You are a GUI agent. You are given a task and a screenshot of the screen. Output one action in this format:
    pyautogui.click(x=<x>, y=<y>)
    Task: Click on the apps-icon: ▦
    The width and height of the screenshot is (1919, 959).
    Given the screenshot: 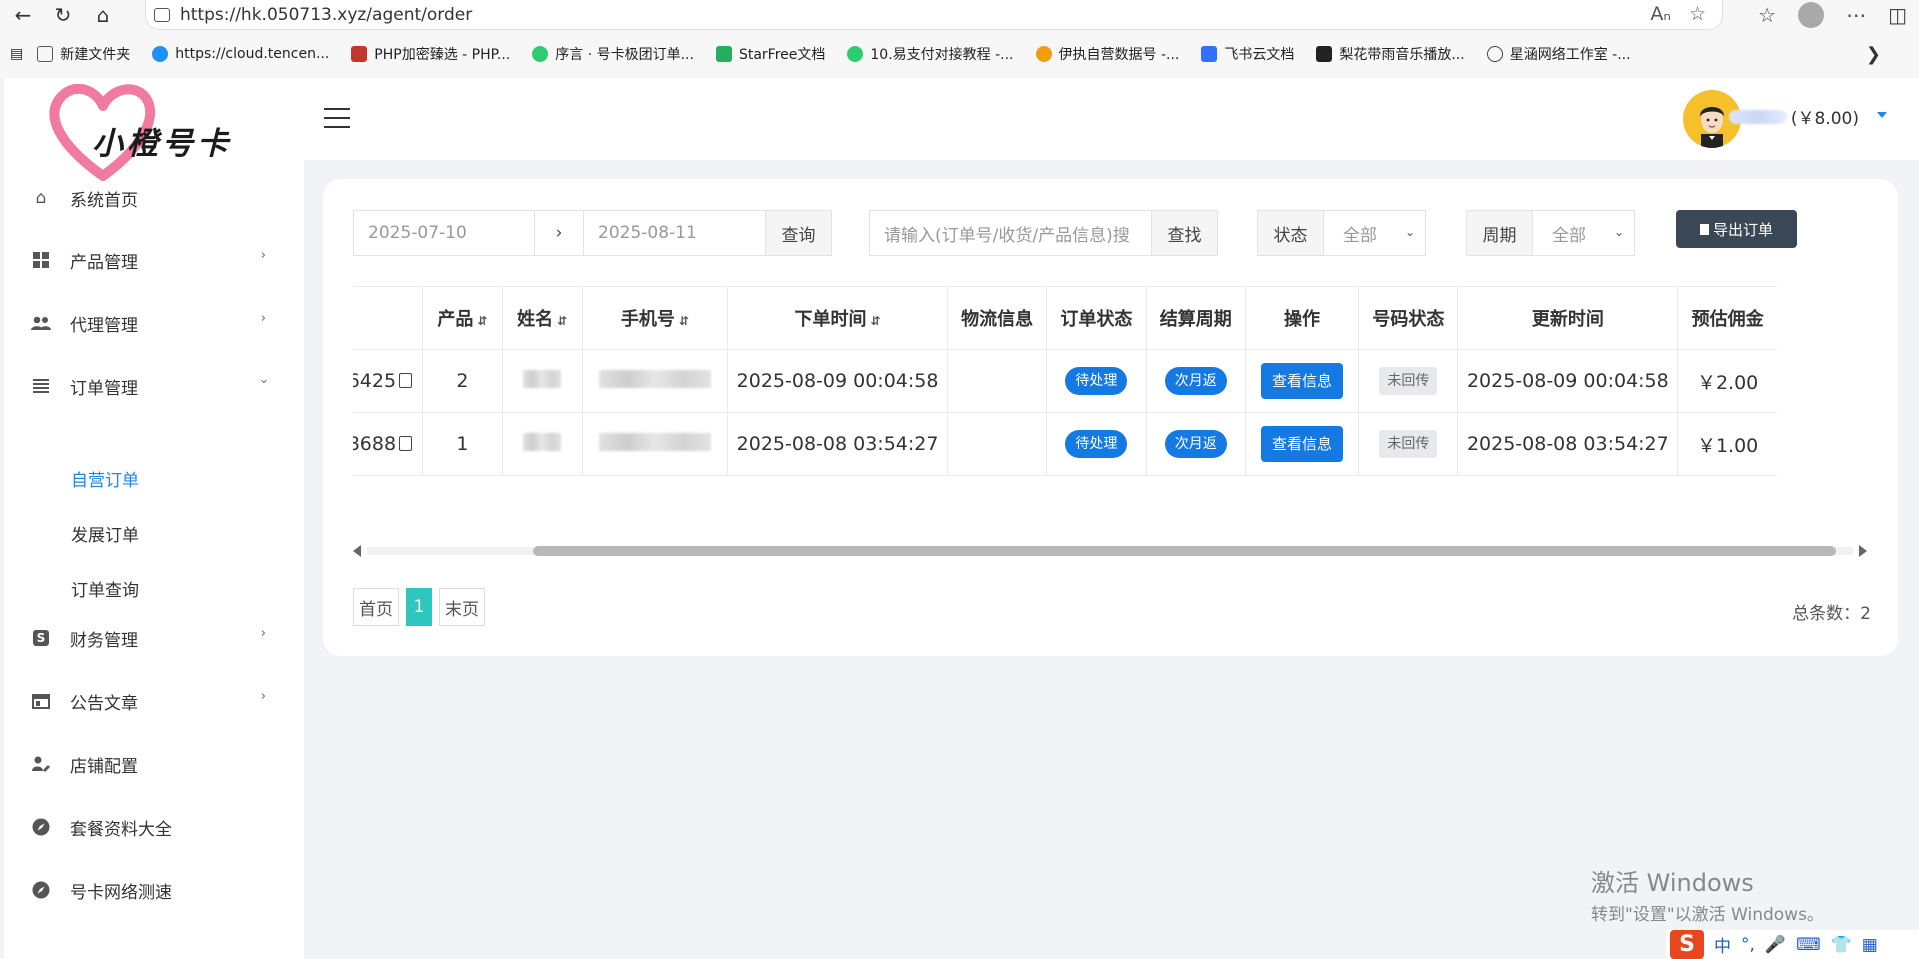 What is the action you would take?
    pyautogui.click(x=1870, y=945)
    